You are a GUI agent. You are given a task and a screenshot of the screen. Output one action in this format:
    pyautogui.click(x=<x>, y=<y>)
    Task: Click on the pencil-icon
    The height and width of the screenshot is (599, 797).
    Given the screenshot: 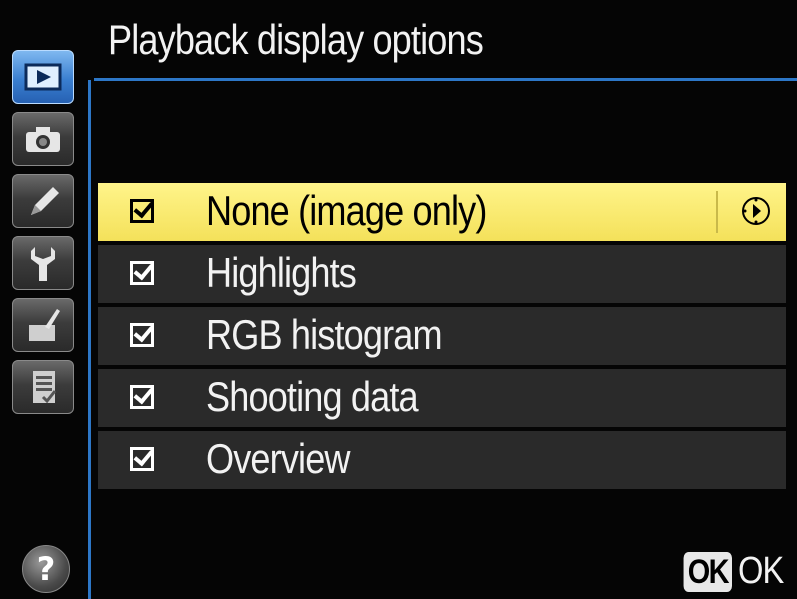 What is the action you would take?
    pyautogui.click(x=45, y=201)
    